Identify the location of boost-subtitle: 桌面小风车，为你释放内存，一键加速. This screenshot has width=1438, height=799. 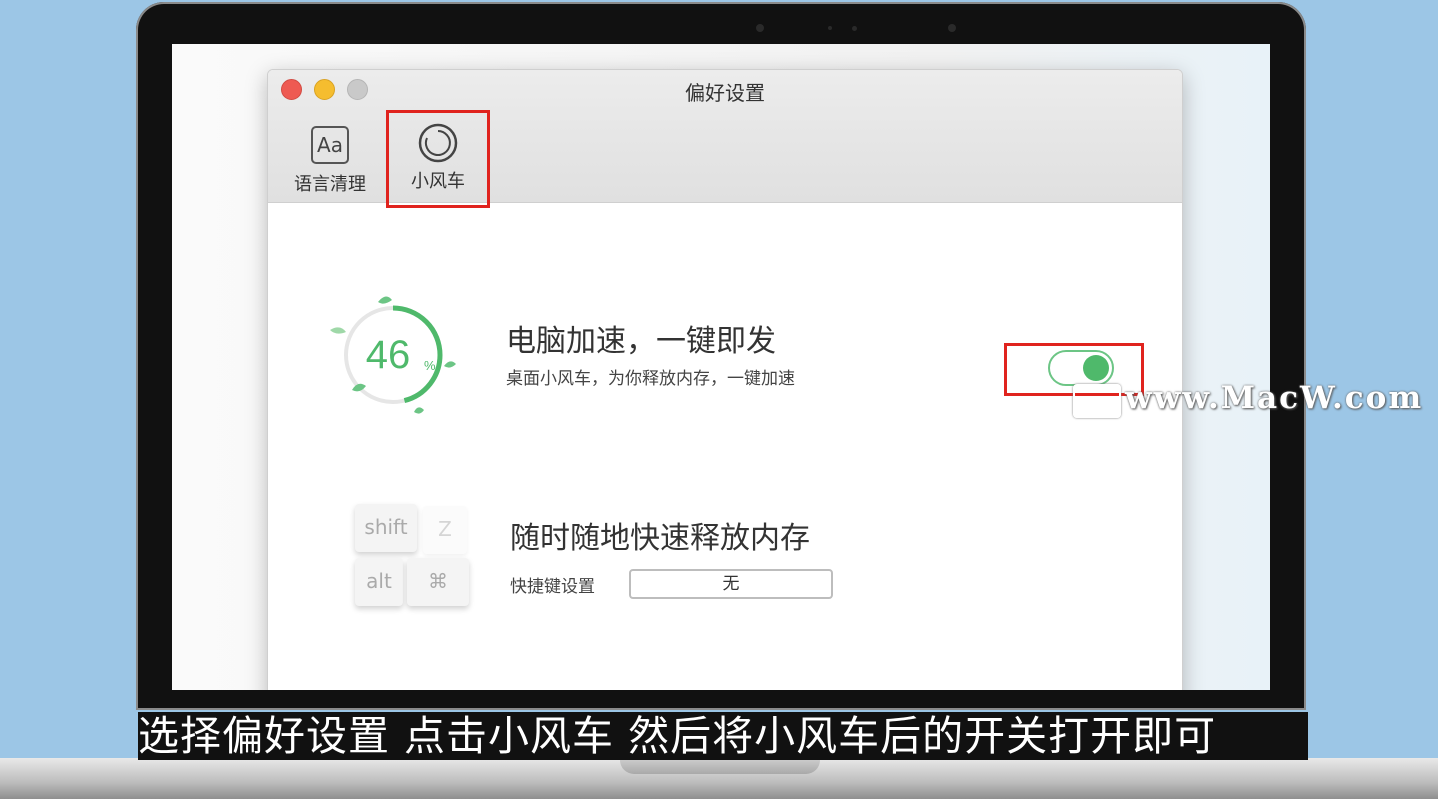
(650, 379).